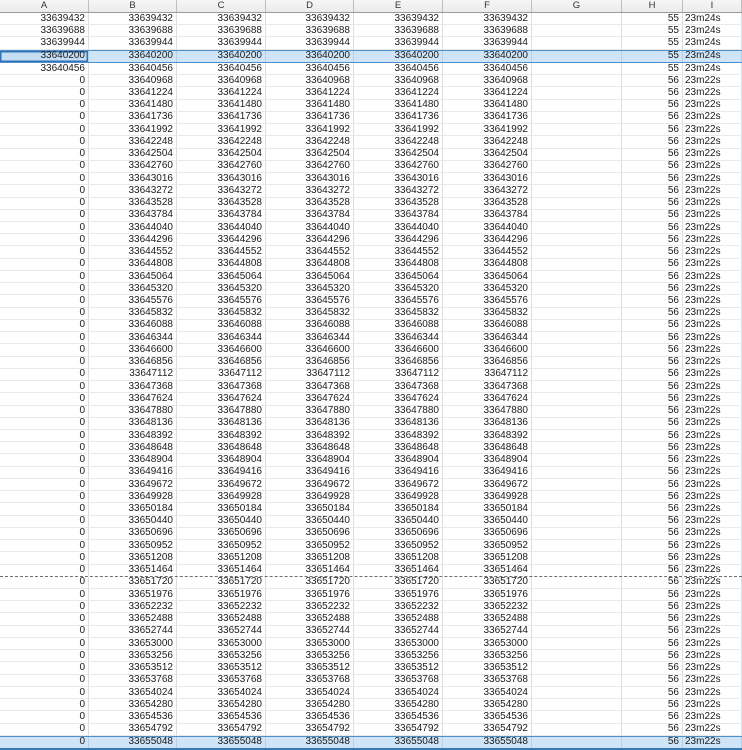  I want to click on cell: 33649928, so click(133, 497).